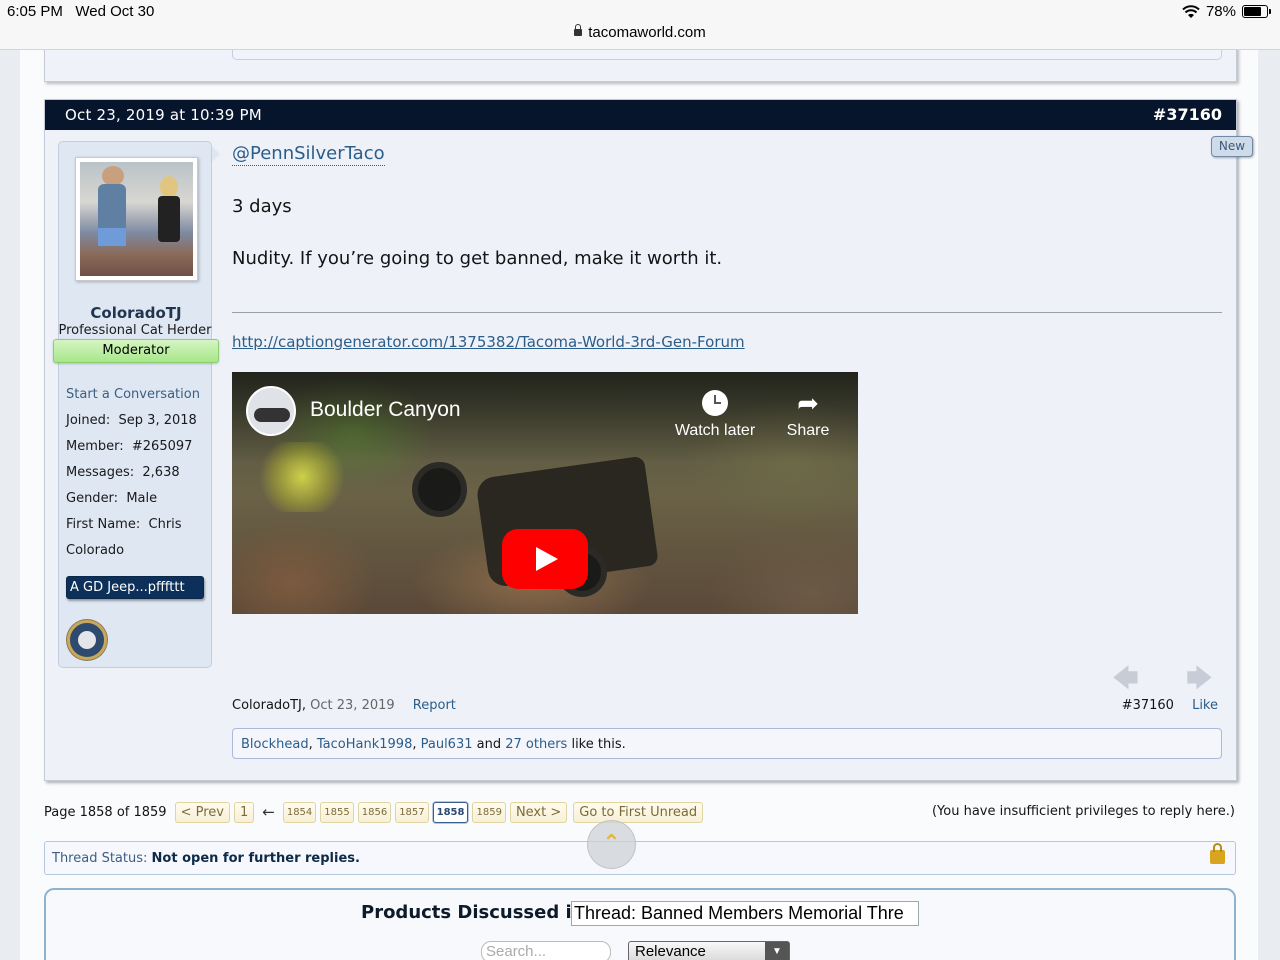 The height and width of the screenshot is (960, 1280). I want to click on page-jump-arrow: ←, so click(268, 812).